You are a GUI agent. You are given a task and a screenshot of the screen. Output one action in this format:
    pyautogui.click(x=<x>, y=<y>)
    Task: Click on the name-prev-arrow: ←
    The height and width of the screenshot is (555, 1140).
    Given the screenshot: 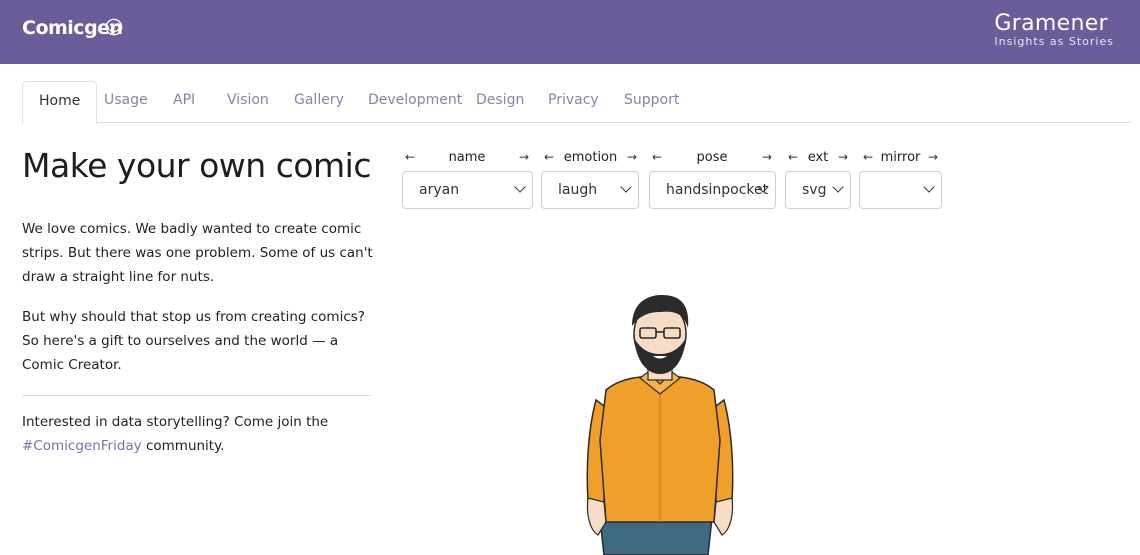 What is the action you would take?
    pyautogui.click(x=410, y=157)
    